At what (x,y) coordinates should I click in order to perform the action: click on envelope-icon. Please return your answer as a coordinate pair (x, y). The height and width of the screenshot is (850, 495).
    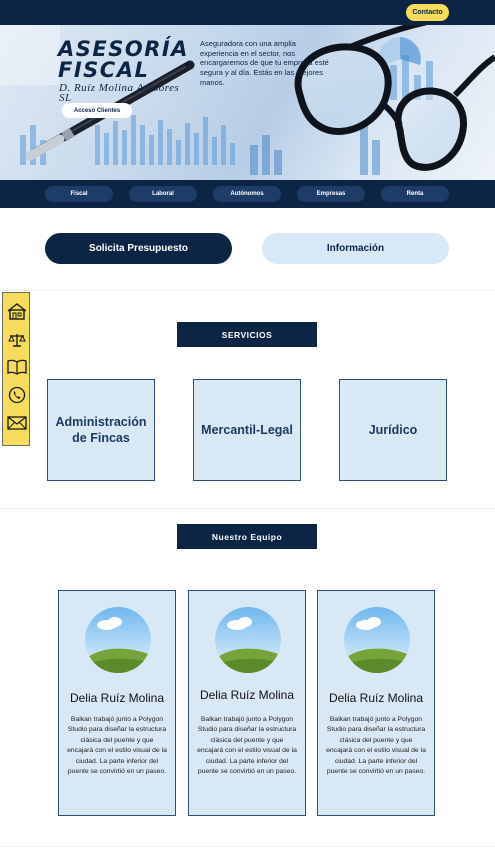
    Looking at the image, I should click on (17, 423).